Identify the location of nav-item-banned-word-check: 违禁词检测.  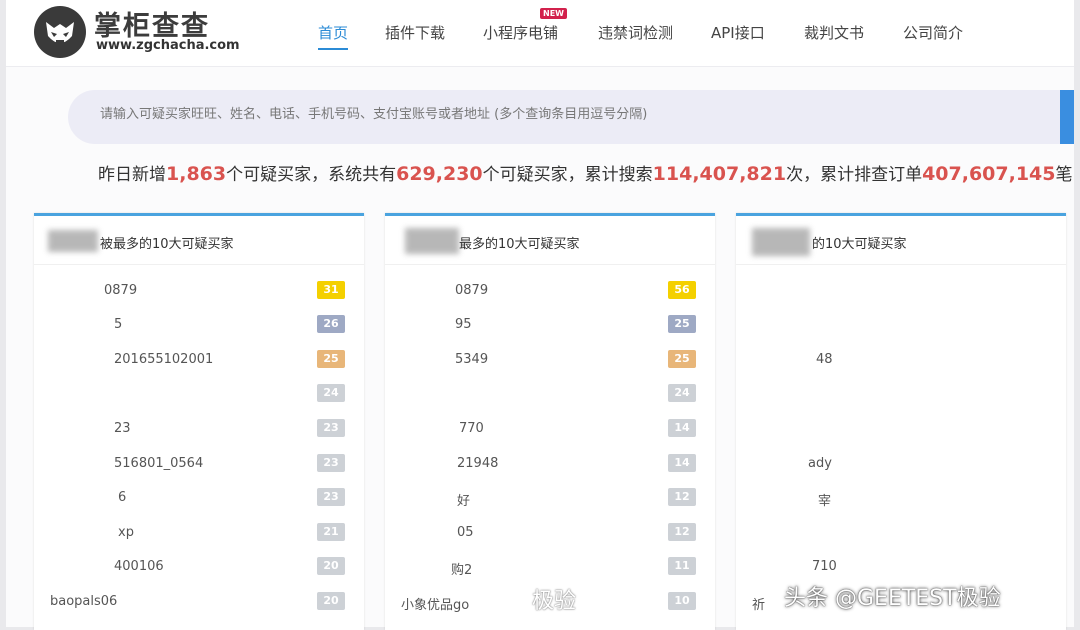
(635, 32).